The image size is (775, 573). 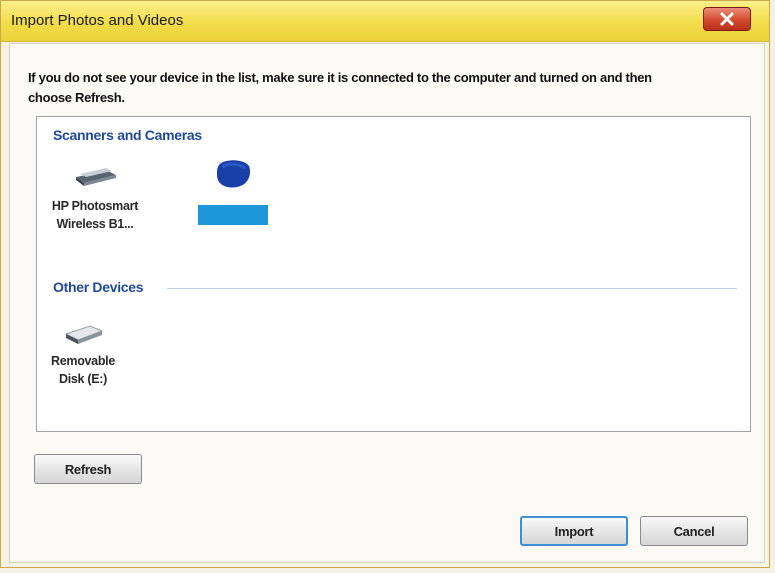 I want to click on device-label-line1: Removable, so click(x=83, y=361).